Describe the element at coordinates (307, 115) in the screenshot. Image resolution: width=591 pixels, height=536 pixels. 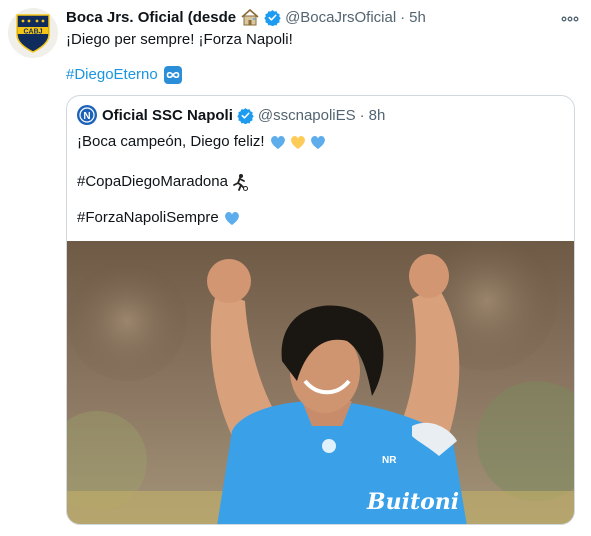
I see `quoted-author-handle: @sscnapoliES` at that location.